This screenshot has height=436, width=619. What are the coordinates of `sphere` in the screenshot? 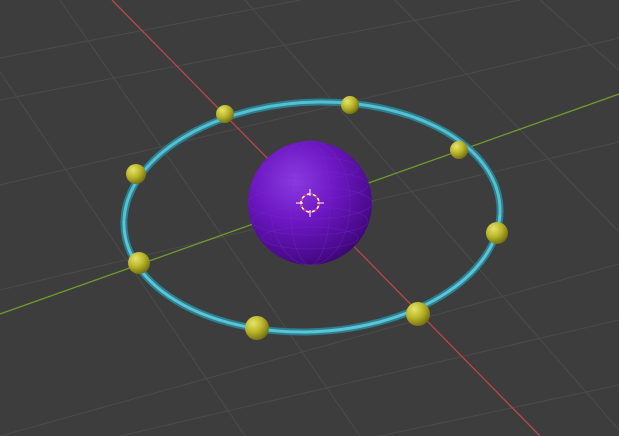 It's located at (310, 203).